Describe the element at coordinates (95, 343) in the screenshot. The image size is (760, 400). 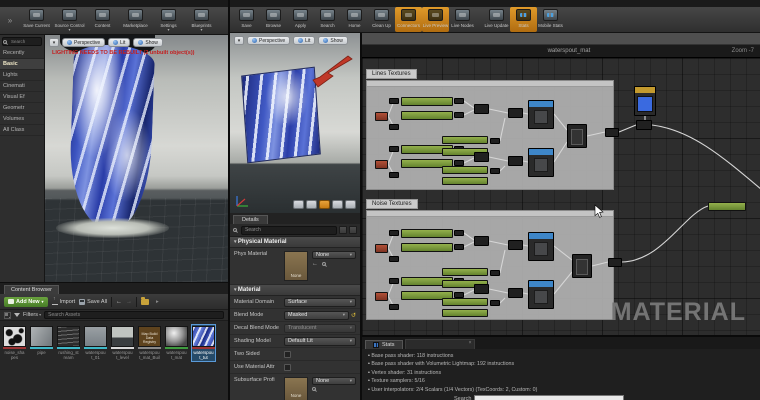
I see `asset-tile: waterspout_01` at that location.